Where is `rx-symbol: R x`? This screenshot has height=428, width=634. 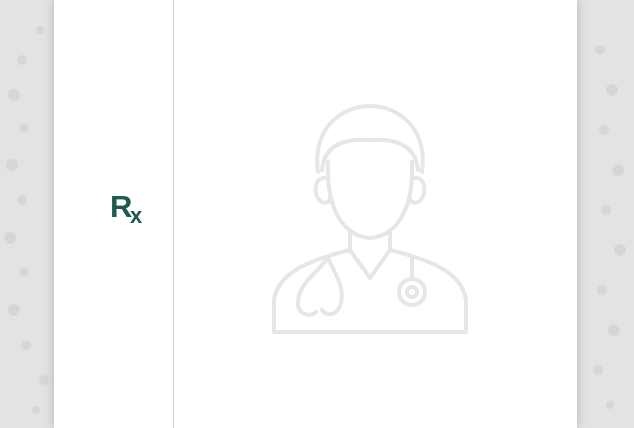
rx-symbol: R x is located at coordinates (130, 212).